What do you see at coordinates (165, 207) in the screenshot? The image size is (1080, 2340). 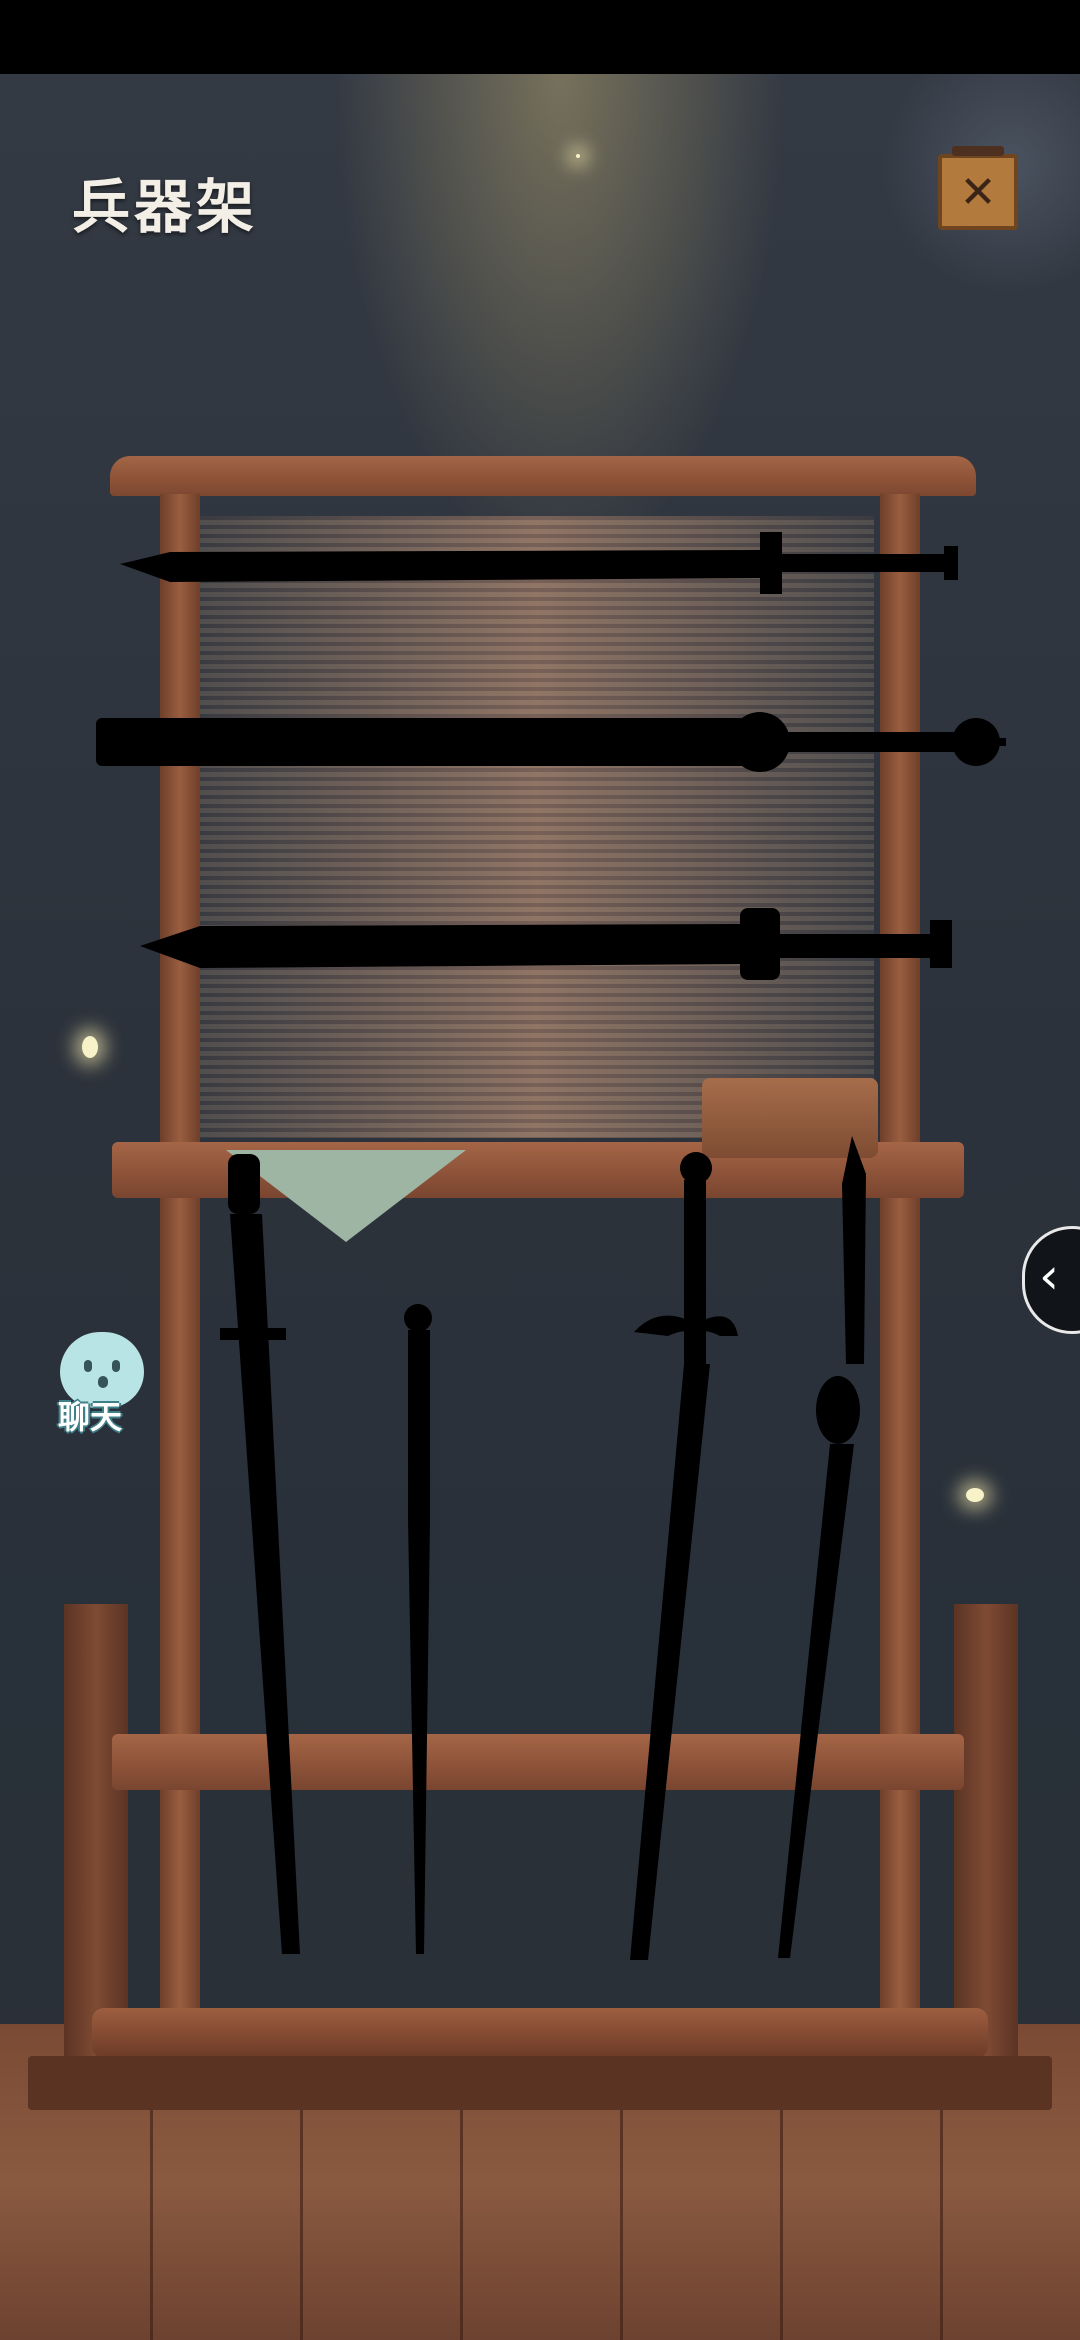 I see `page-title: 兵器架` at bounding box center [165, 207].